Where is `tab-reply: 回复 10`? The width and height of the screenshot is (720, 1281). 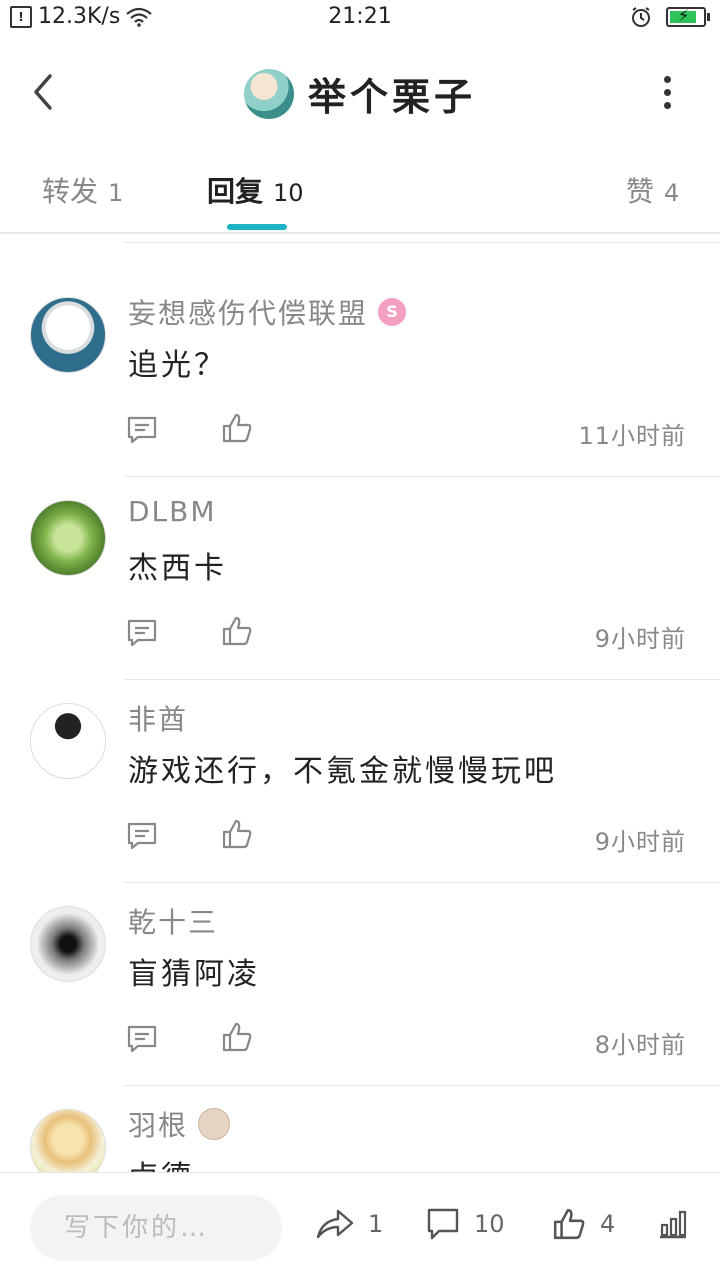 tab-reply: 回复 10 is located at coordinates (255, 190).